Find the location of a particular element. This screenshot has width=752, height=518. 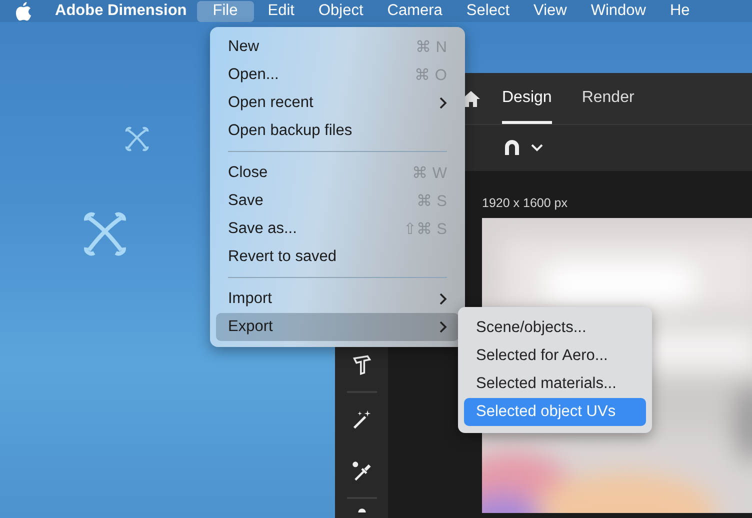

canvas-size-label: 1920 x 1600 px is located at coordinates (525, 203).